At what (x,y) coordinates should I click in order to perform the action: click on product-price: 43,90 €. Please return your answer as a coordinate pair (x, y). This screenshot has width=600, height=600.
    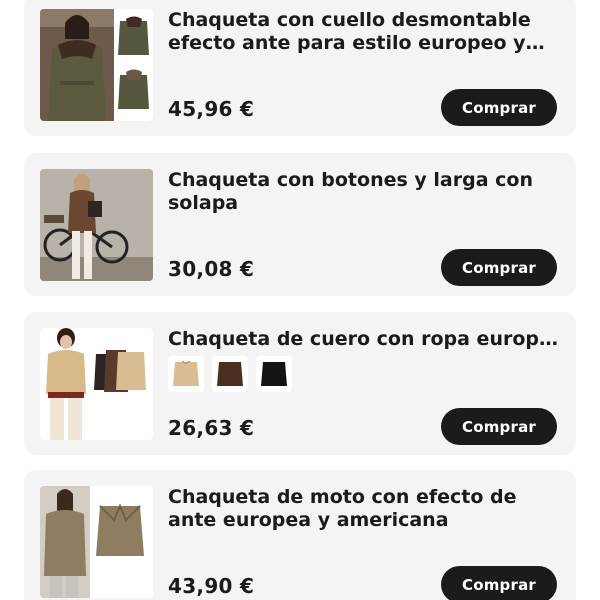
    Looking at the image, I should click on (211, 586).